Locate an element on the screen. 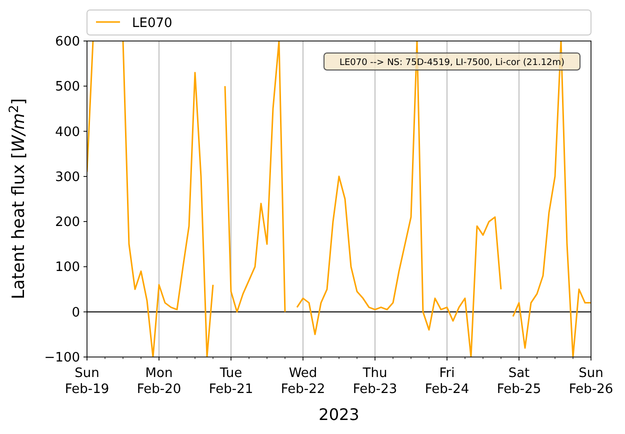  x-tick-label: Wed Feb-22 is located at coordinates (303, 381).